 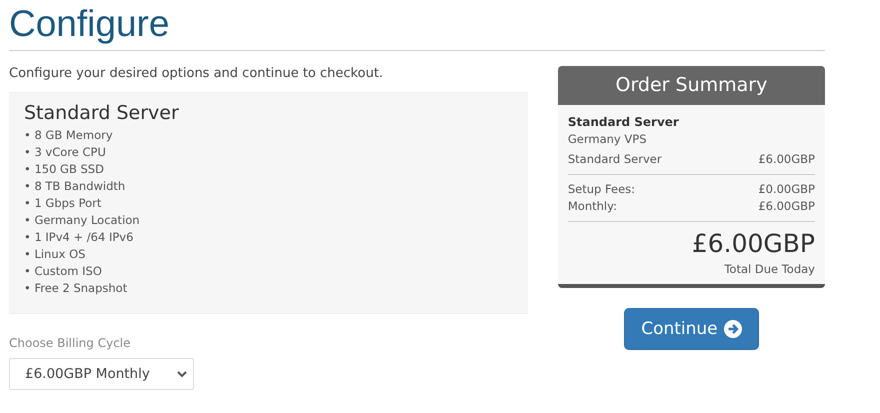 I want to click on intro-text: Configure your desired options and continue to checkout., so click(x=196, y=73).